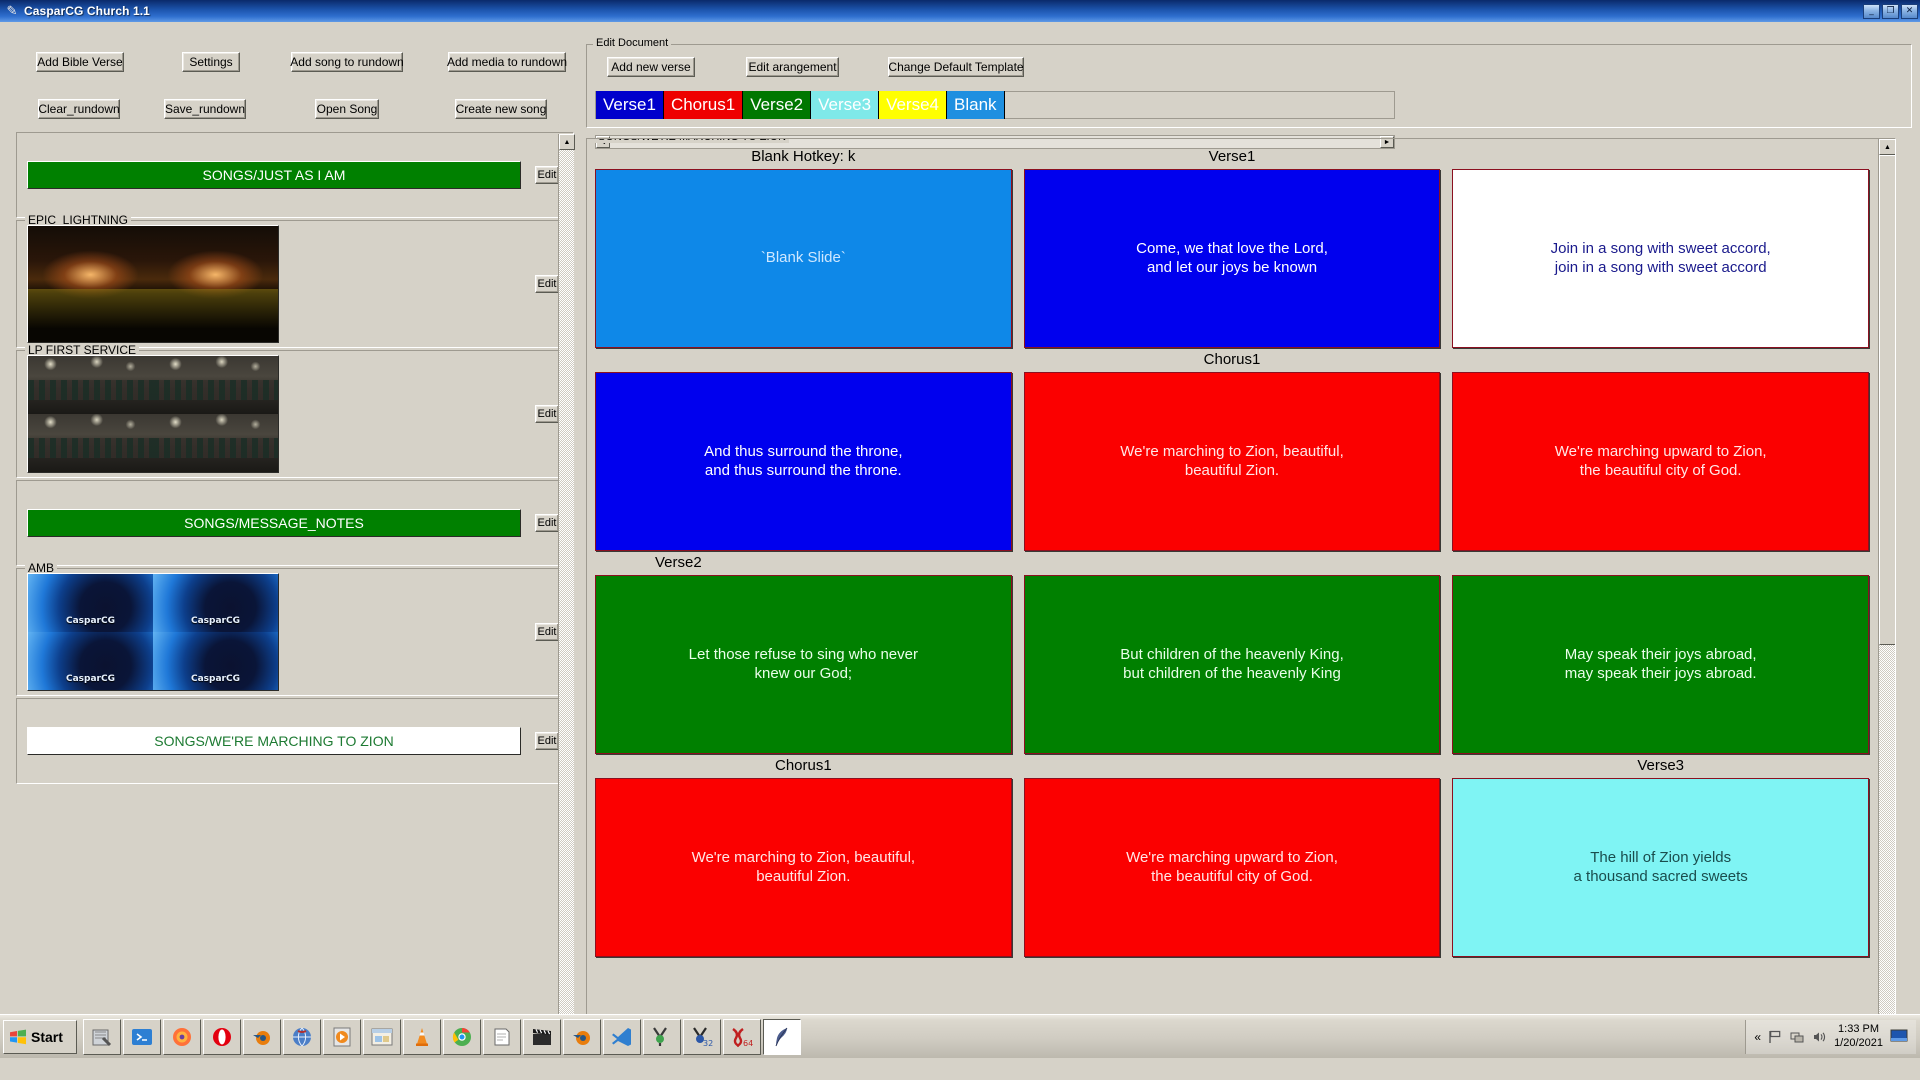 This screenshot has height=1080, width=1920. Describe the element at coordinates (1858, 1037) in the screenshot. I see `taskbar-clock: 1:33 PM 1/20/2021` at that location.